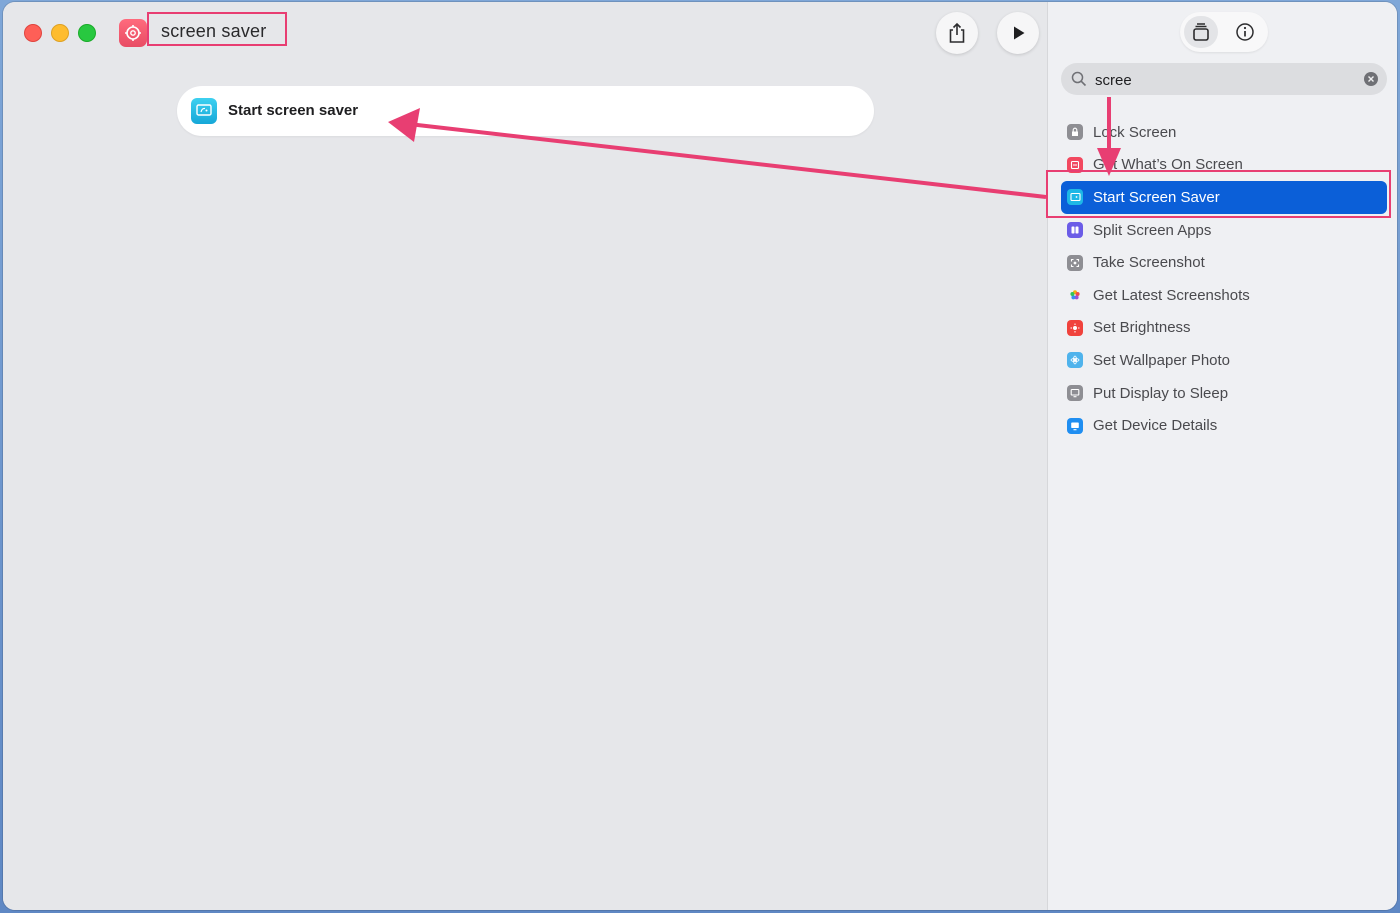  I want to click on wallpaper-icon, so click(1075, 360).